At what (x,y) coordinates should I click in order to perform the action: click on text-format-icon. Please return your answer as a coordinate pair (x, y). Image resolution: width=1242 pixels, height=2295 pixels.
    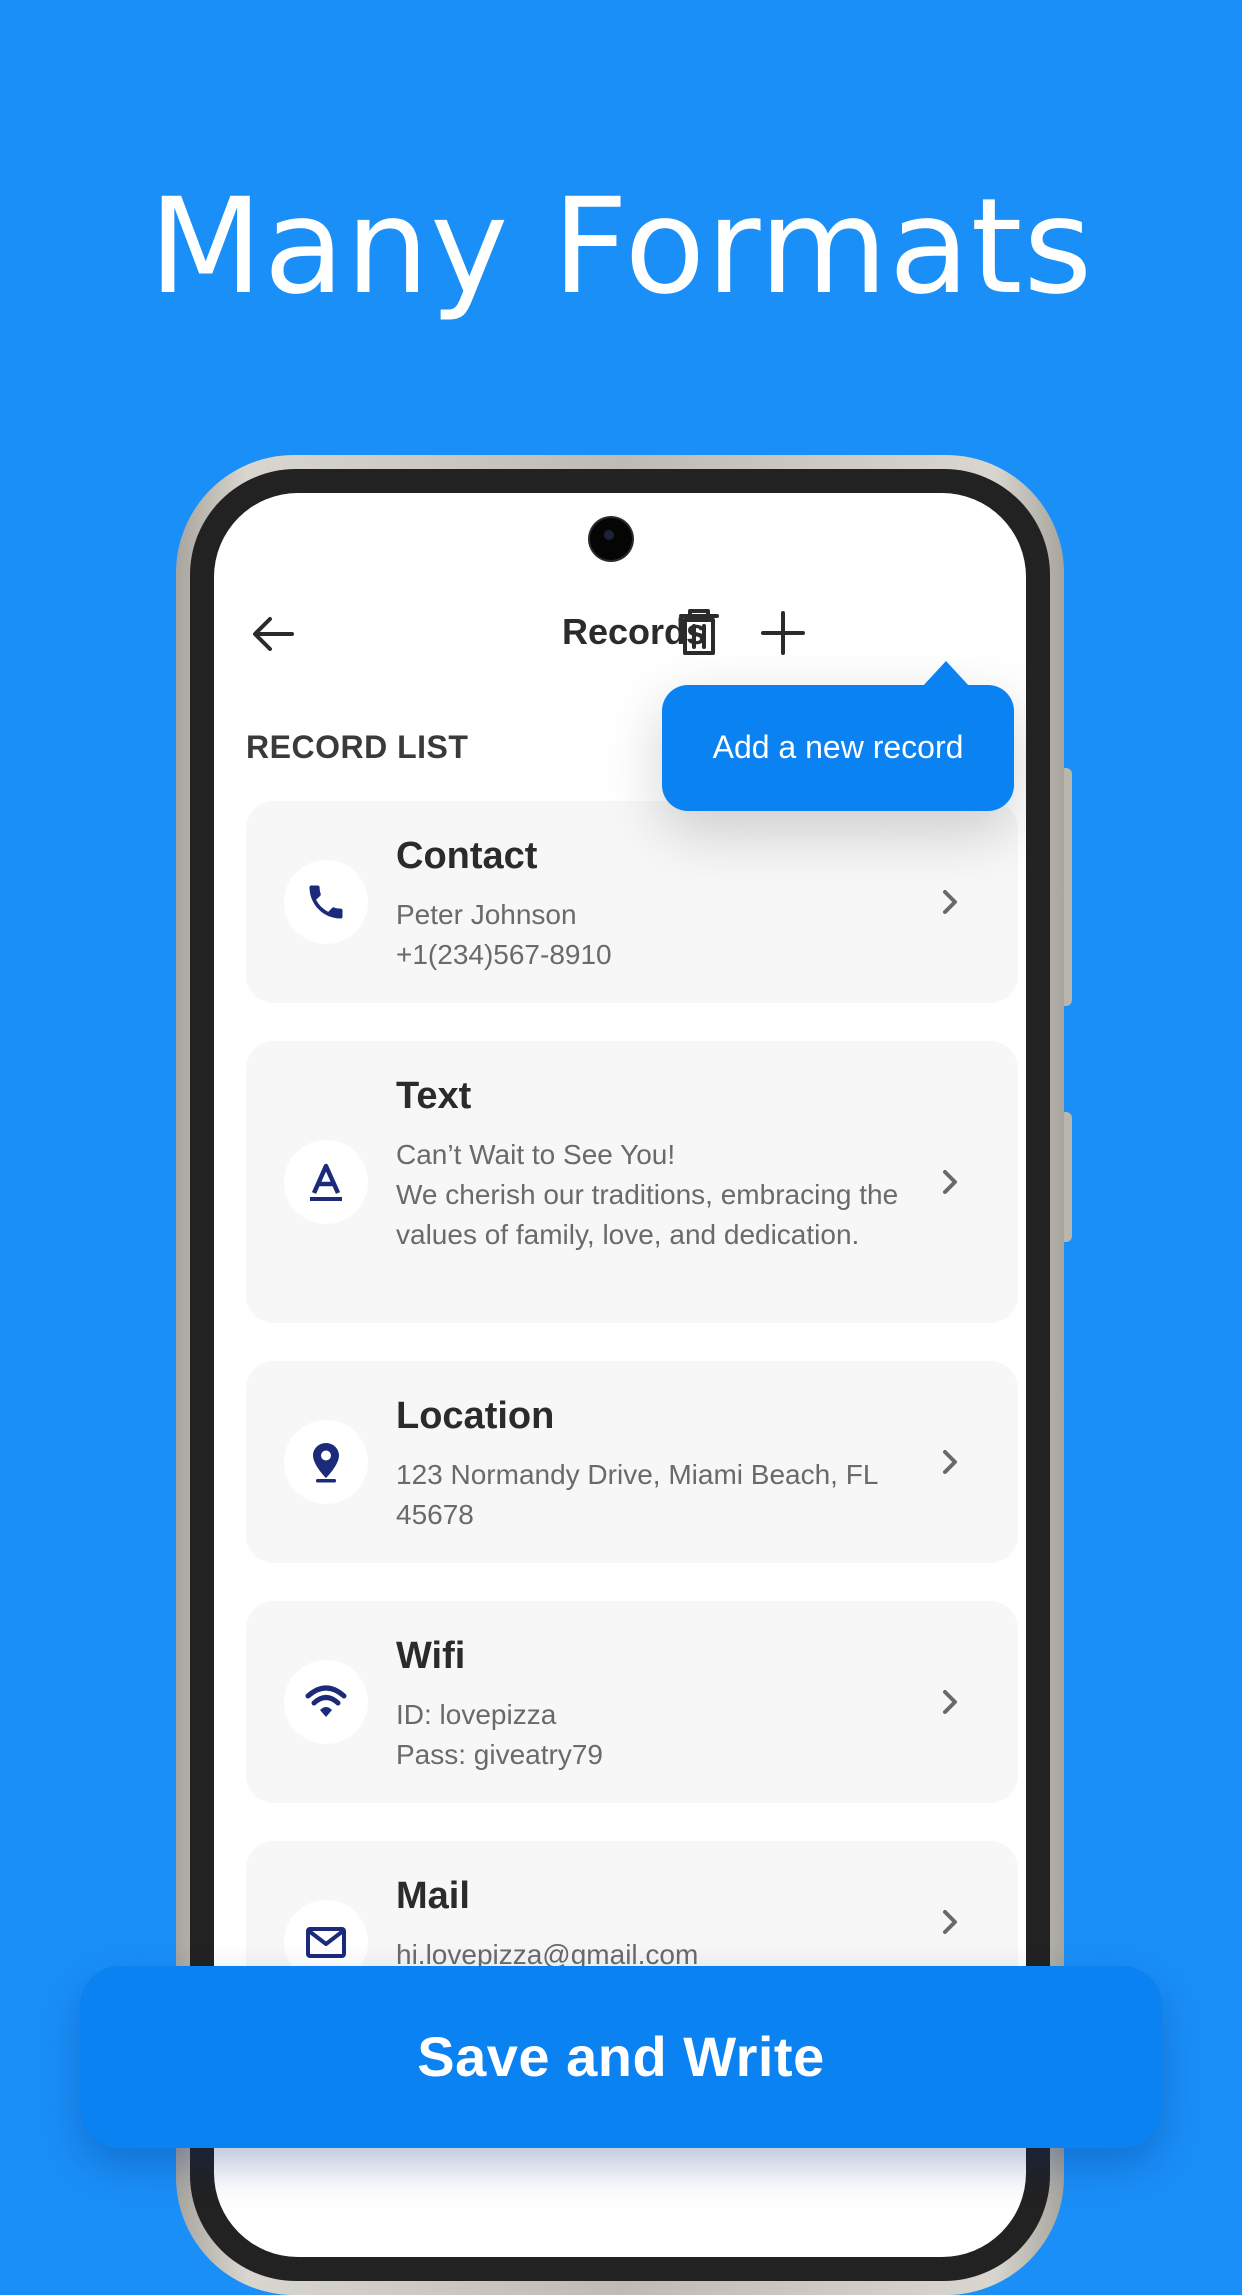
    Looking at the image, I should click on (326, 1182).